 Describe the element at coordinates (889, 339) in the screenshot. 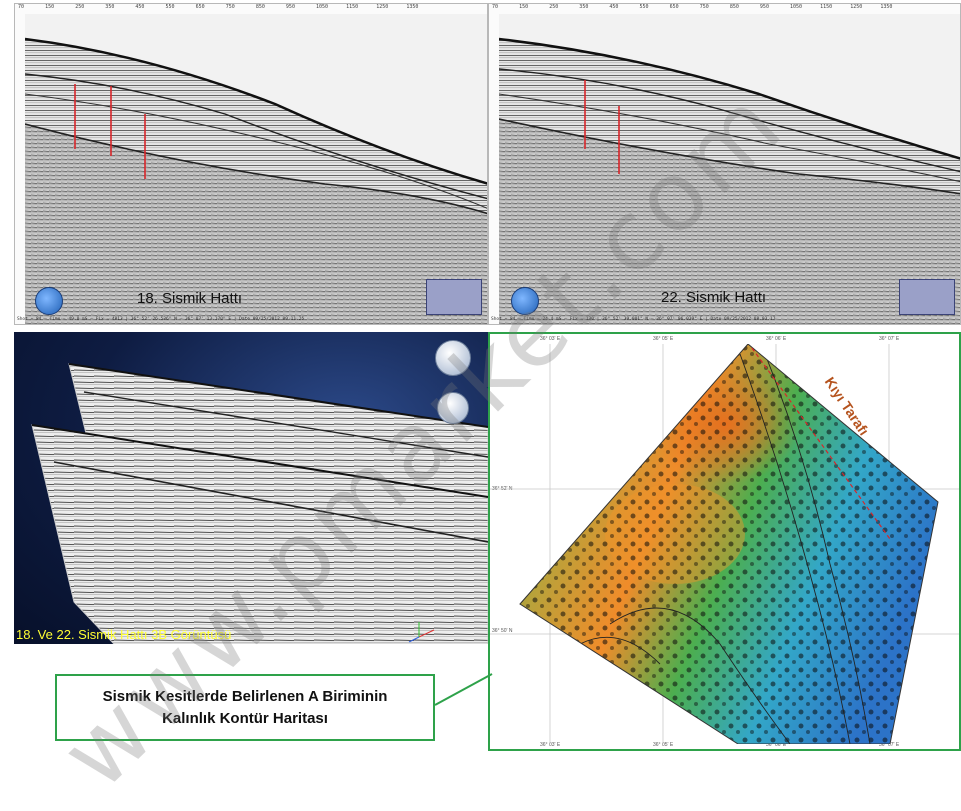

I see `top-tick-label: 36° 07' E` at that location.